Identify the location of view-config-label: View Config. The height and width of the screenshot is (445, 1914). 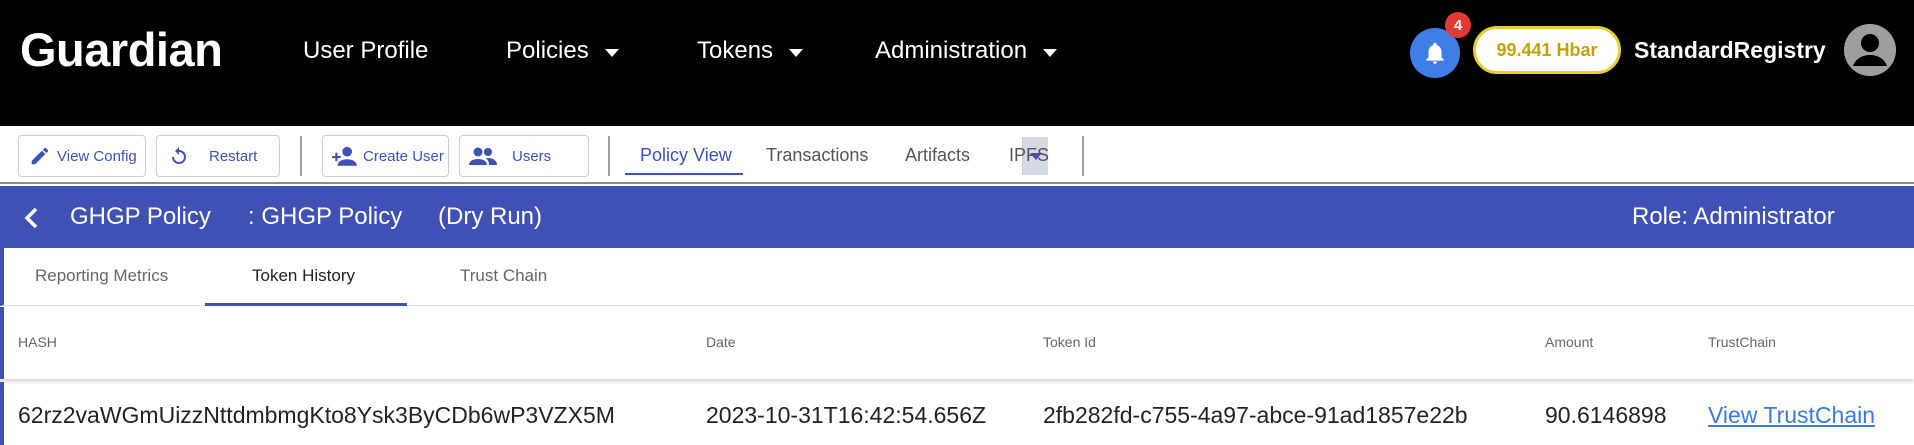
(97, 156).